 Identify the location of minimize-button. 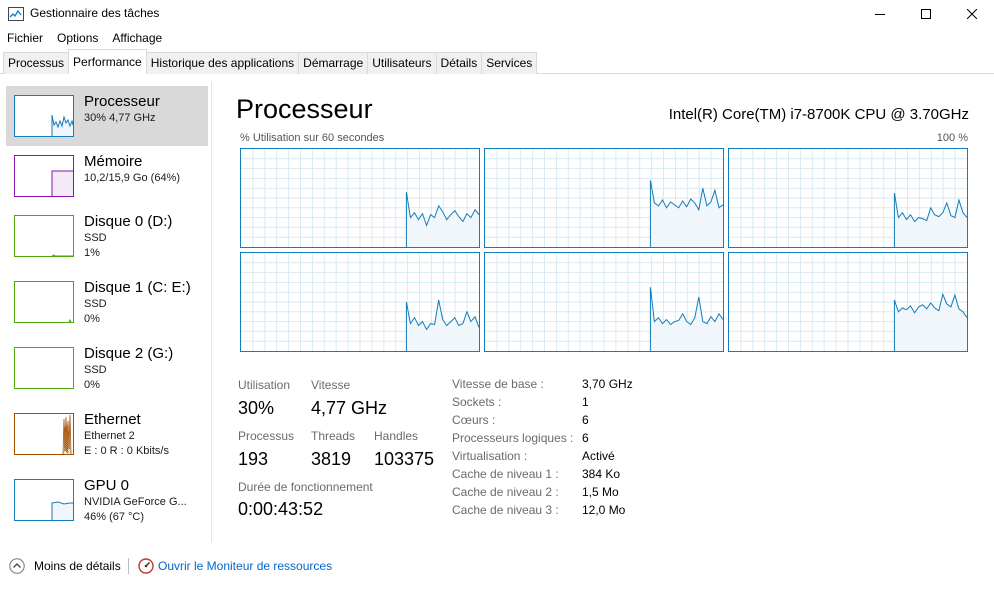
(880, 14).